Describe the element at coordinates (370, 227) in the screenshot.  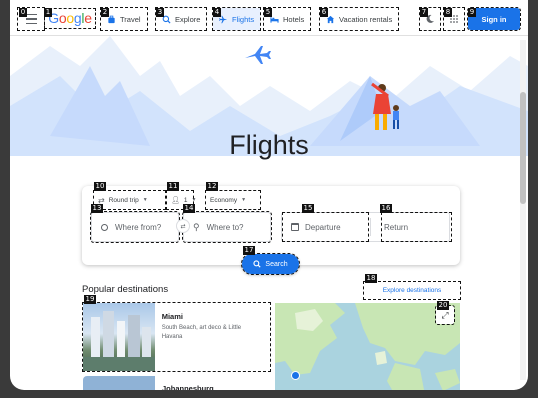
I see `date-divider` at that location.